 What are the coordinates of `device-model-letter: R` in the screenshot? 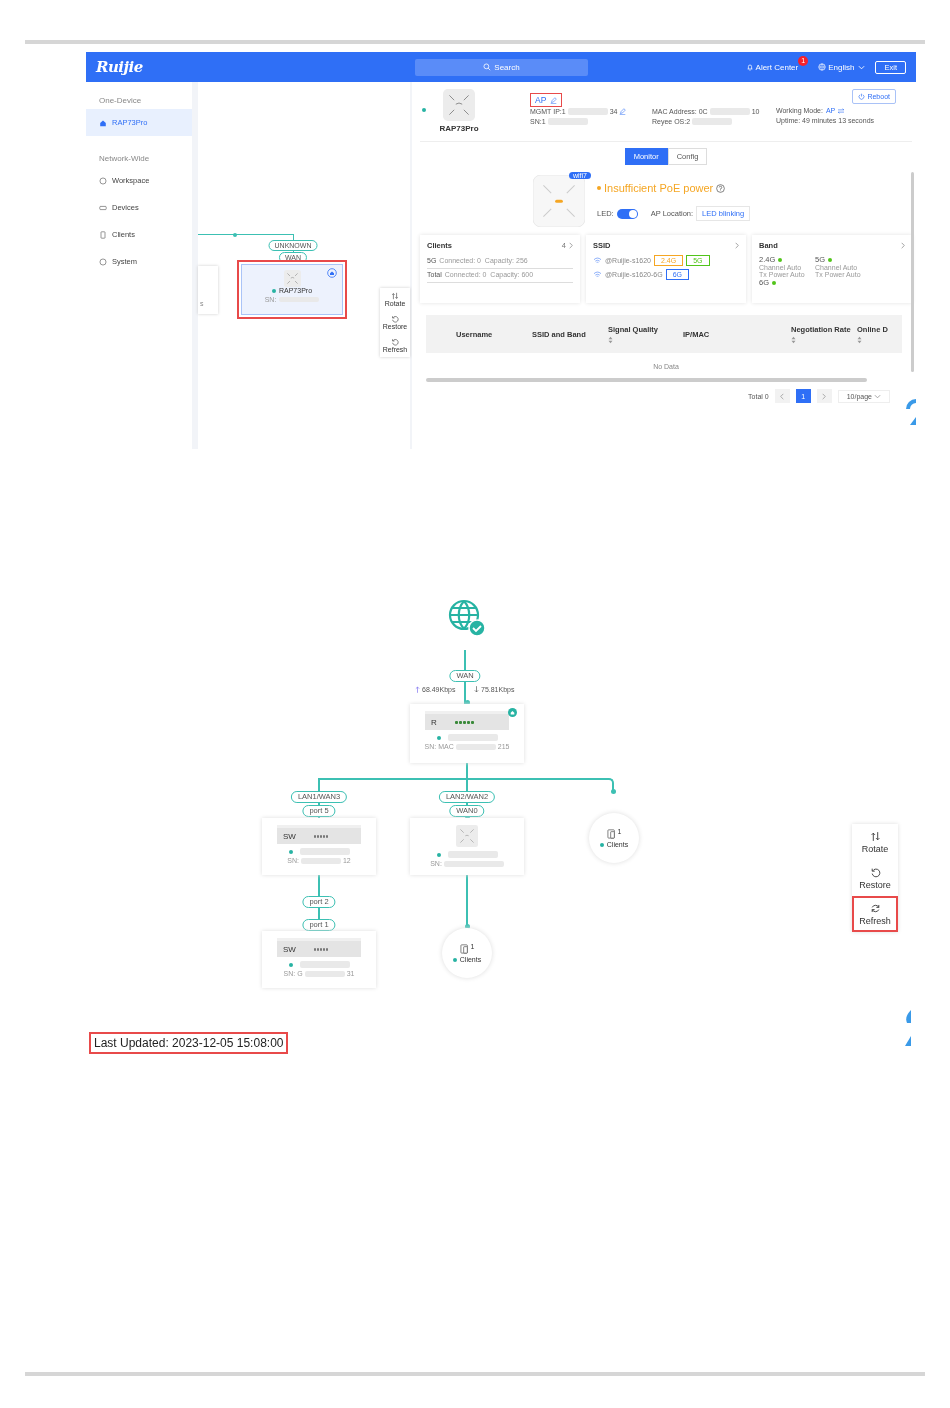 It's located at (434, 722).